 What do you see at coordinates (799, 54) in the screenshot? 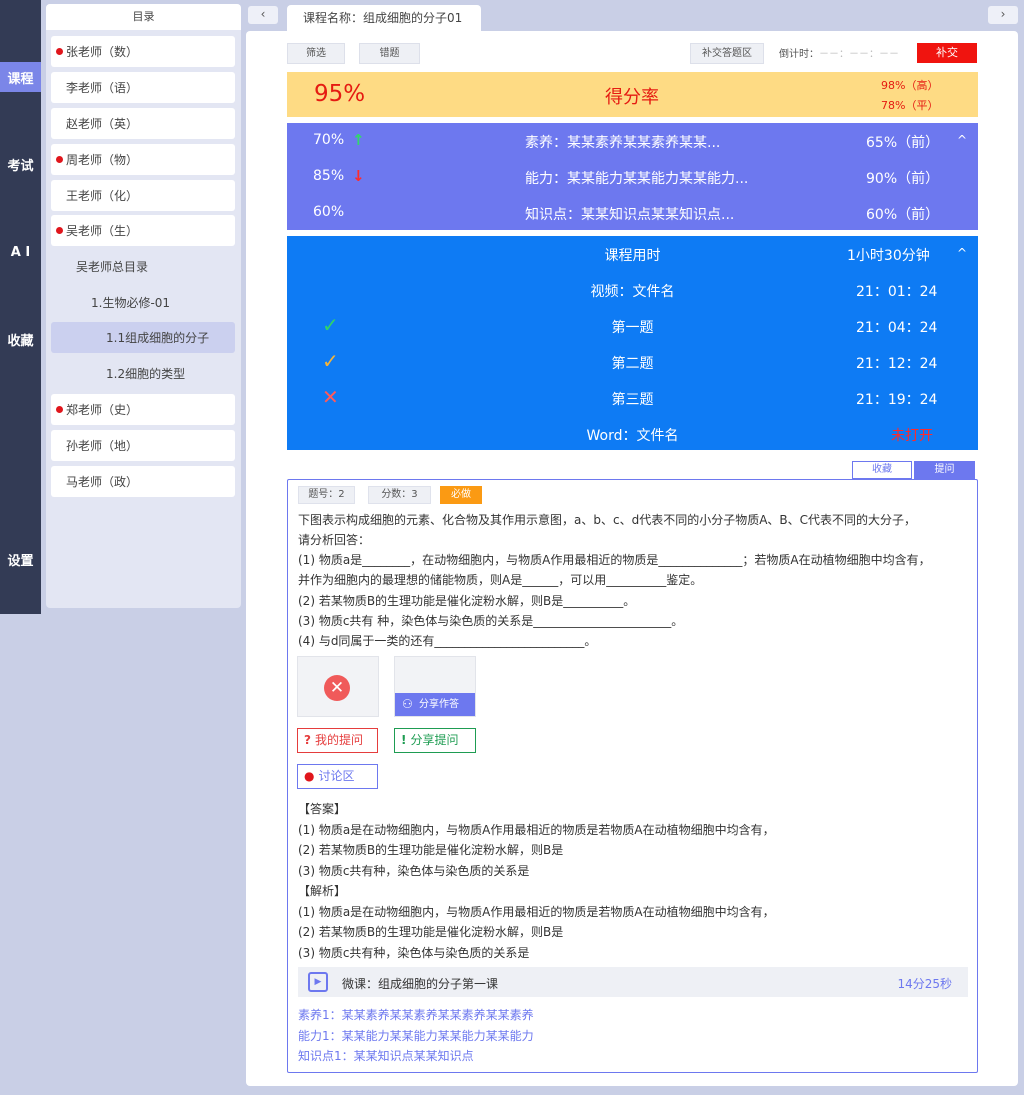
I see `countdown-label: 倒计时：` at bounding box center [799, 54].